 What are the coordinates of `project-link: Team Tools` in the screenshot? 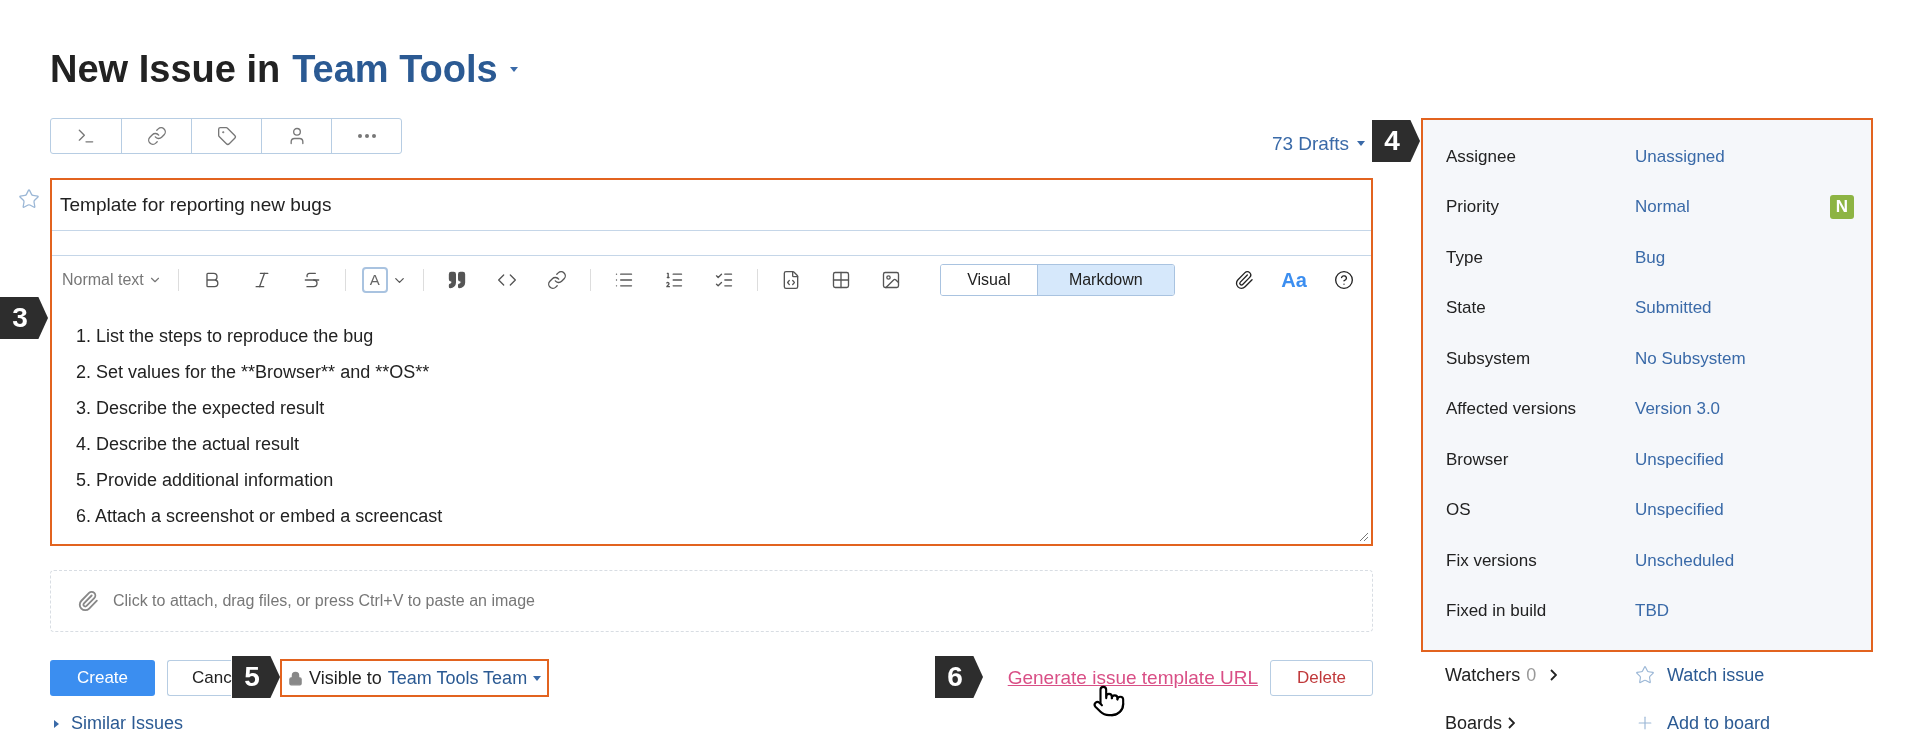 It's located at (395, 69).